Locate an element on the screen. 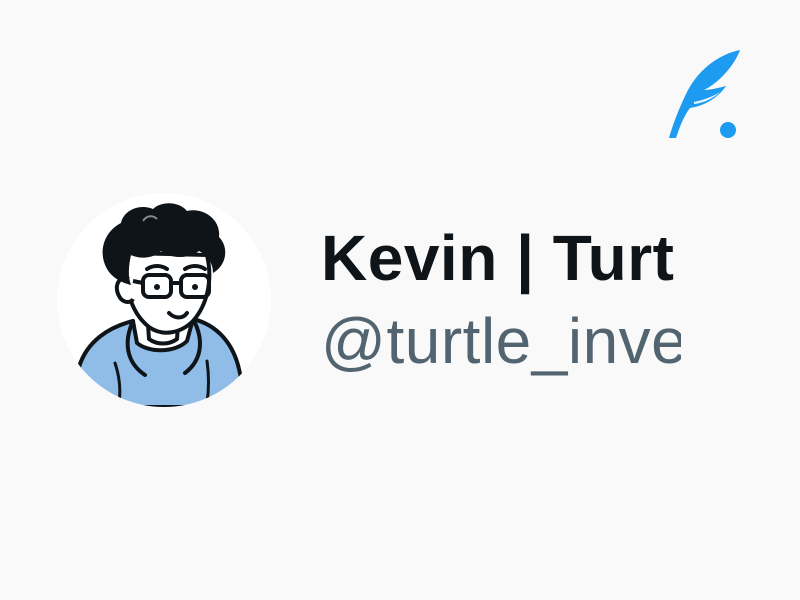  user-handle: @turtle_inve is located at coordinates (501, 341).